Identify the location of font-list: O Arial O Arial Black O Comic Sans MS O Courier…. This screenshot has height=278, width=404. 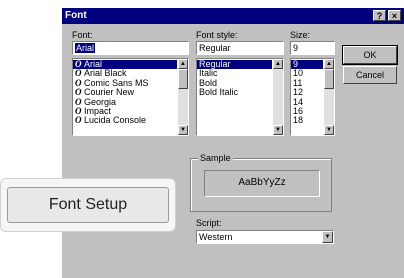
(130, 97).